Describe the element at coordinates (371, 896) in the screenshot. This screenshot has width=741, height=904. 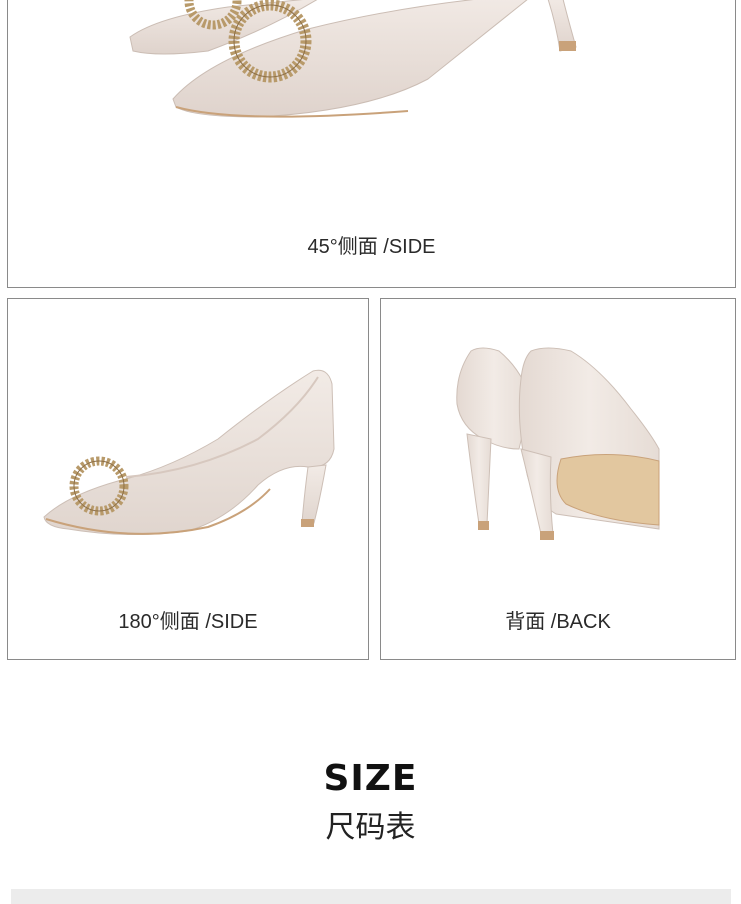
I see `size-table-header-strip` at that location.